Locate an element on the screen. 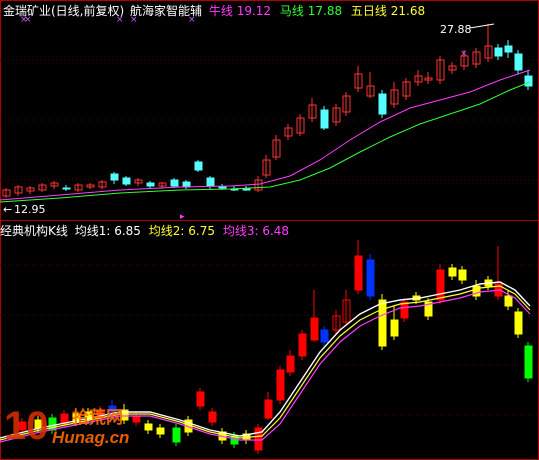  stock-title: 金瑞矿业(日线,前复权) is located at coordinates (64, 11).